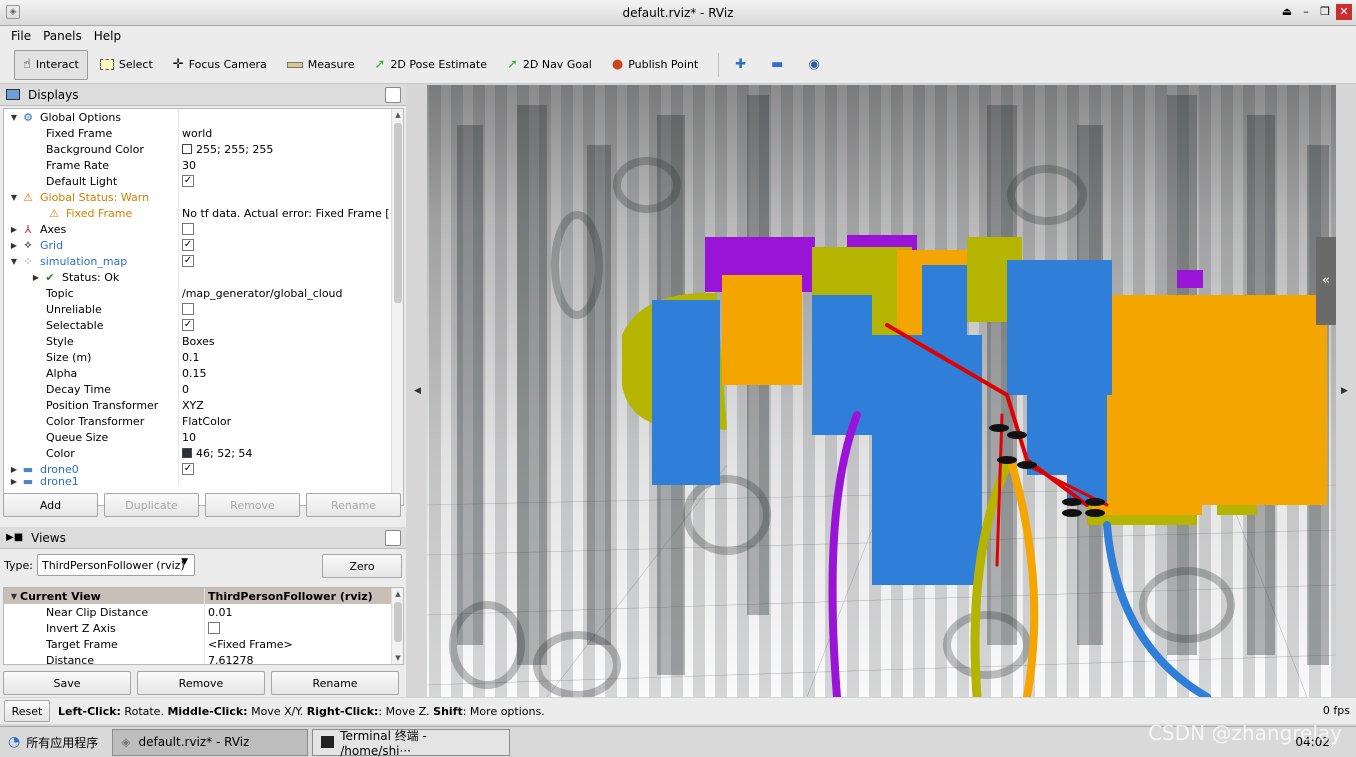  I want to click on tree-row-drone1: ▶ ▬ drone1, so click(203, 481).